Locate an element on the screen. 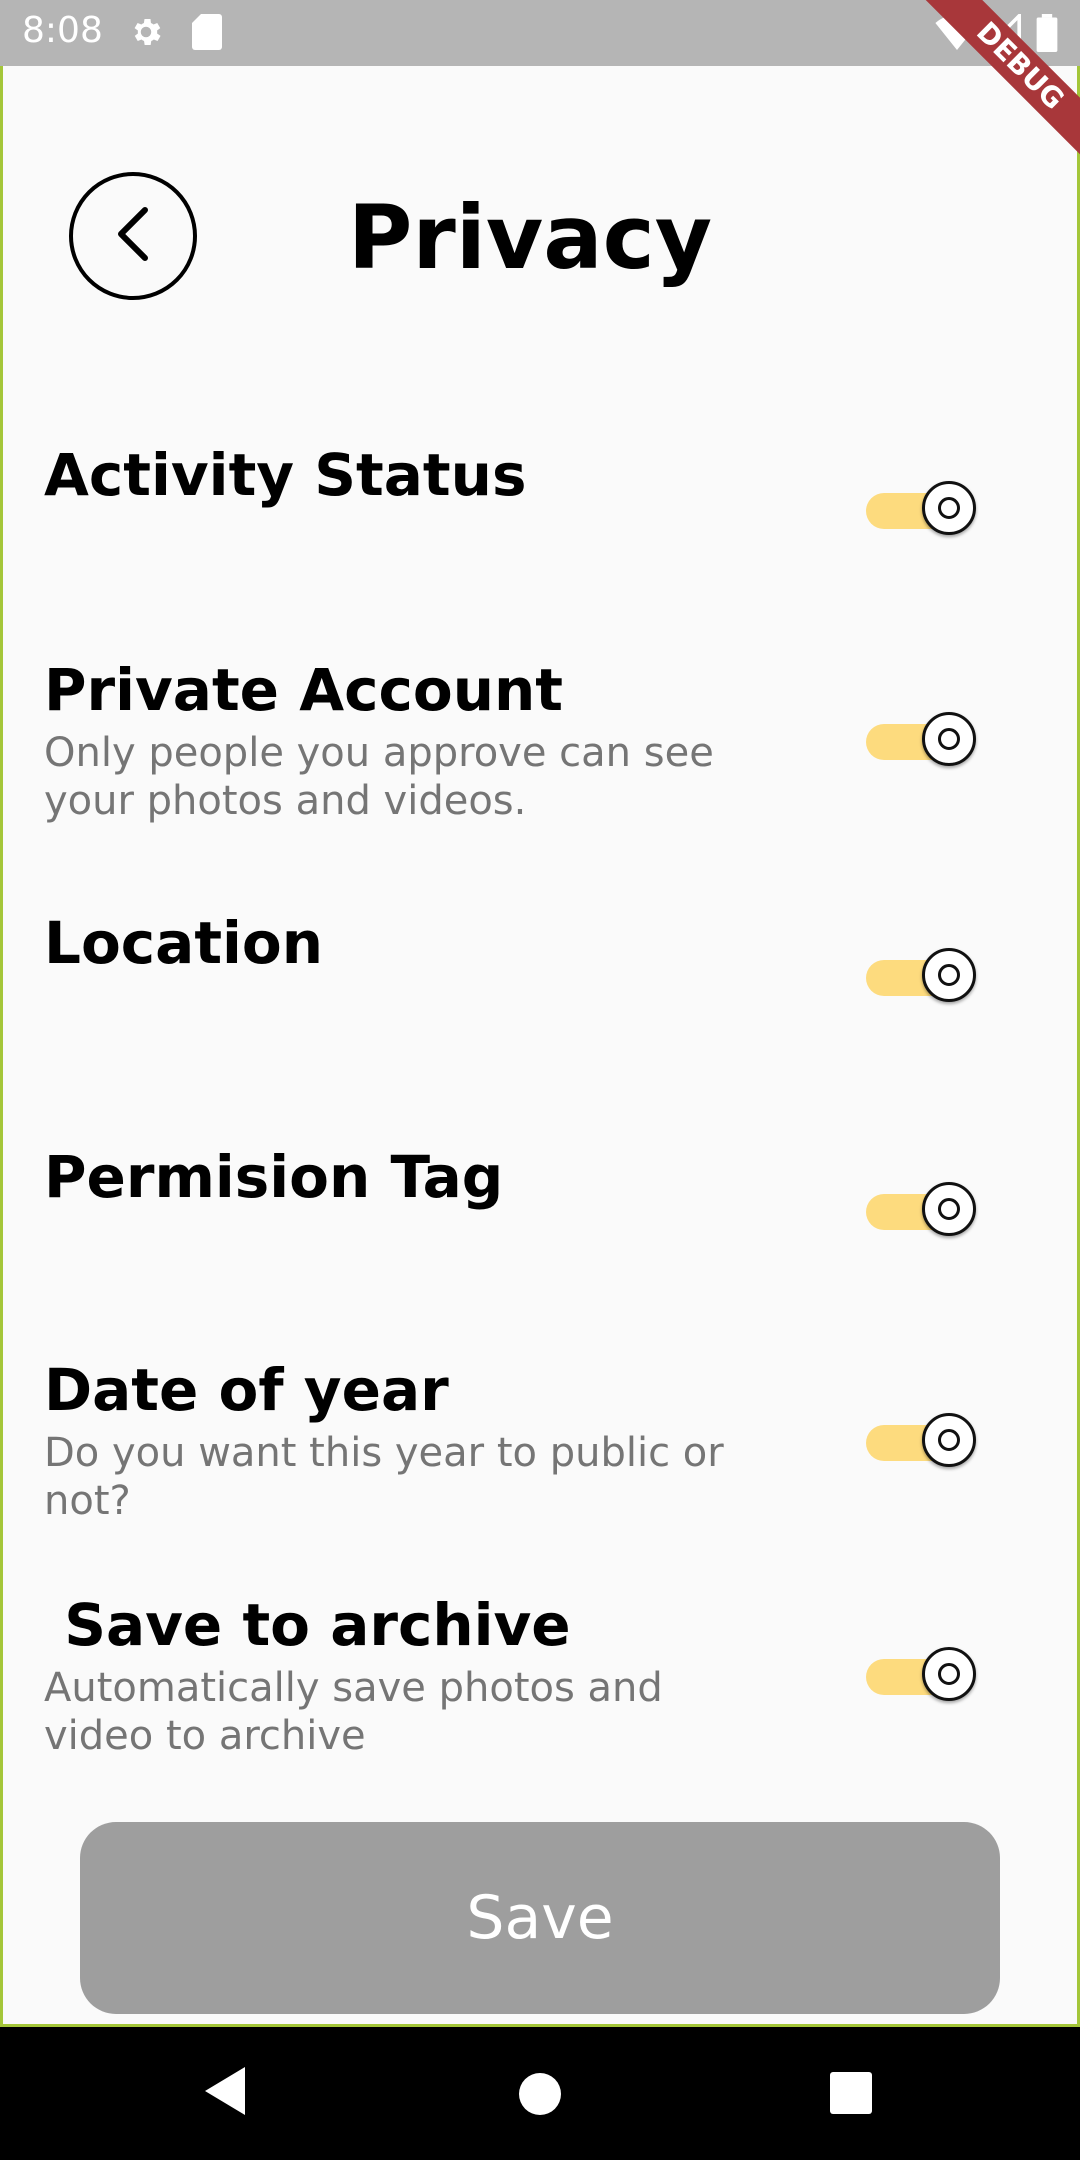 The width and height of the screenshot is (1080, 2160). date-of-year-toggle is located at coordinates (921, 1443).